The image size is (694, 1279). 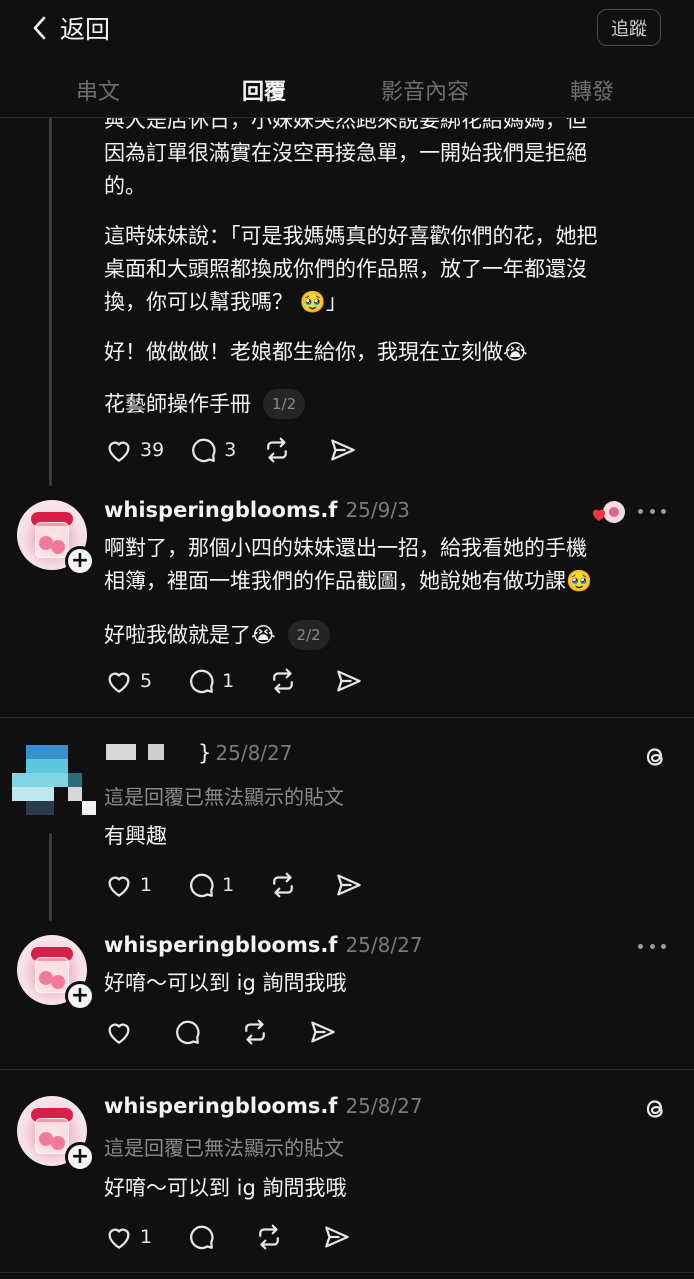 What do you see at coordinates (134, 450) in the screenshot?
I see `like-button: 39` at bounding box center [134, 450].